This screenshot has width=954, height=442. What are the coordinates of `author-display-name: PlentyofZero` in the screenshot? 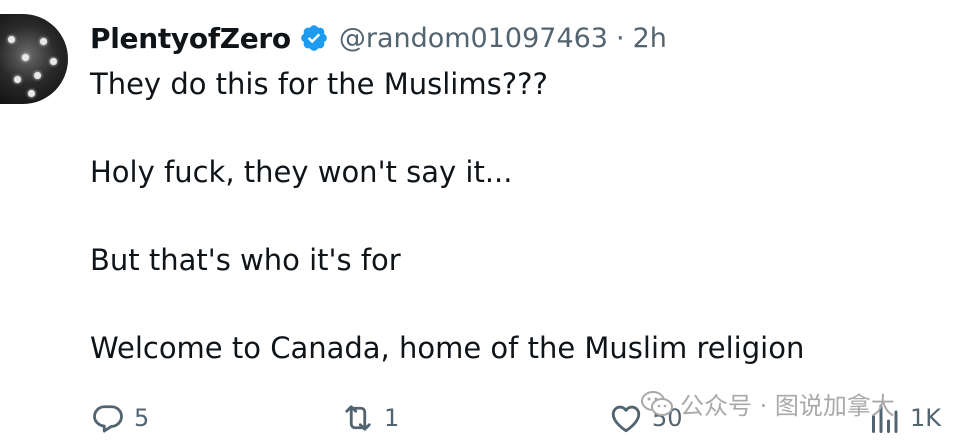 It's located at (190, 38).